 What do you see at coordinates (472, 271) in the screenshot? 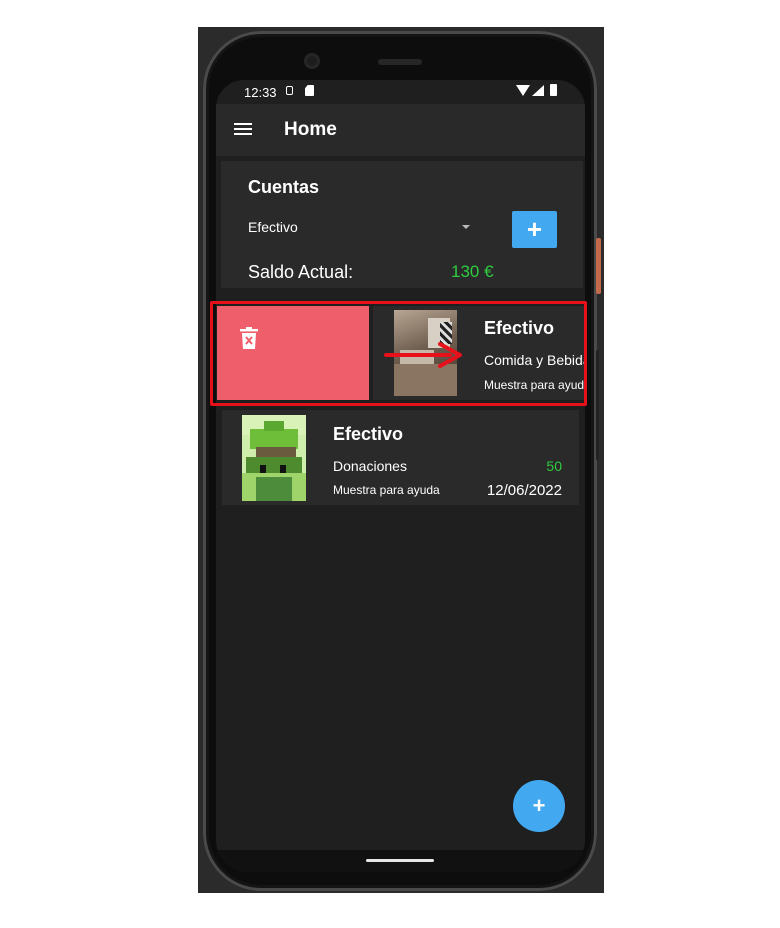
I see `balance-value: 130 €` at bounding box center [472, 271].